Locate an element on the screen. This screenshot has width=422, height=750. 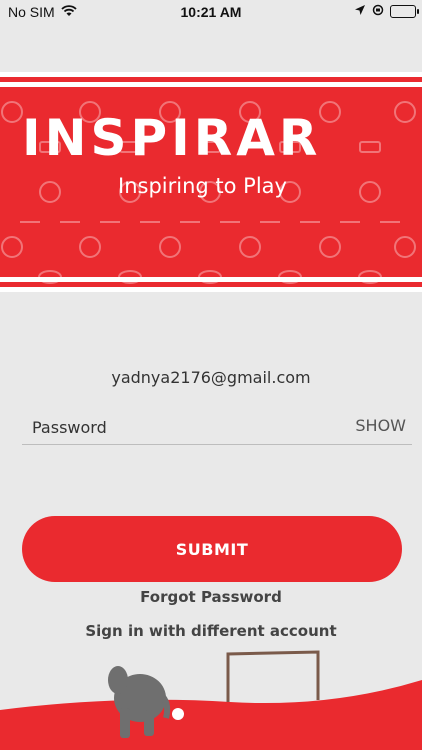
location-arrow-icon is located at coordinates (360, 11).